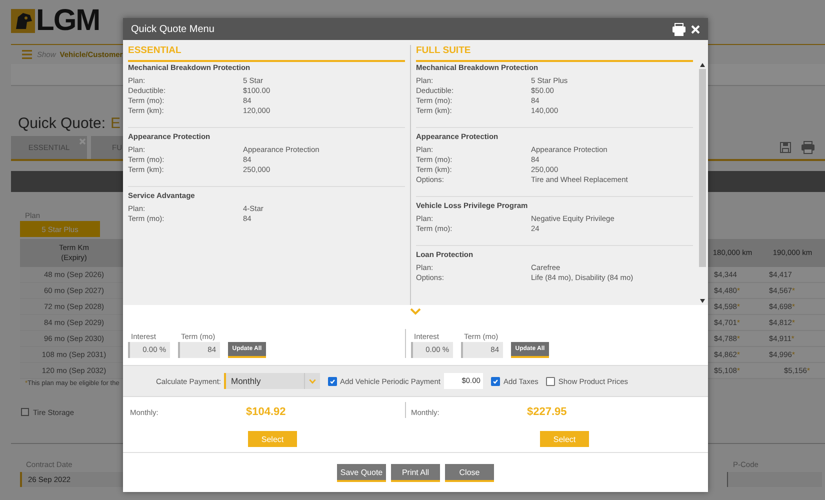 The image size is (825, 500). I want to click on frequency-dropdown: Monthly, so click(272, 381).